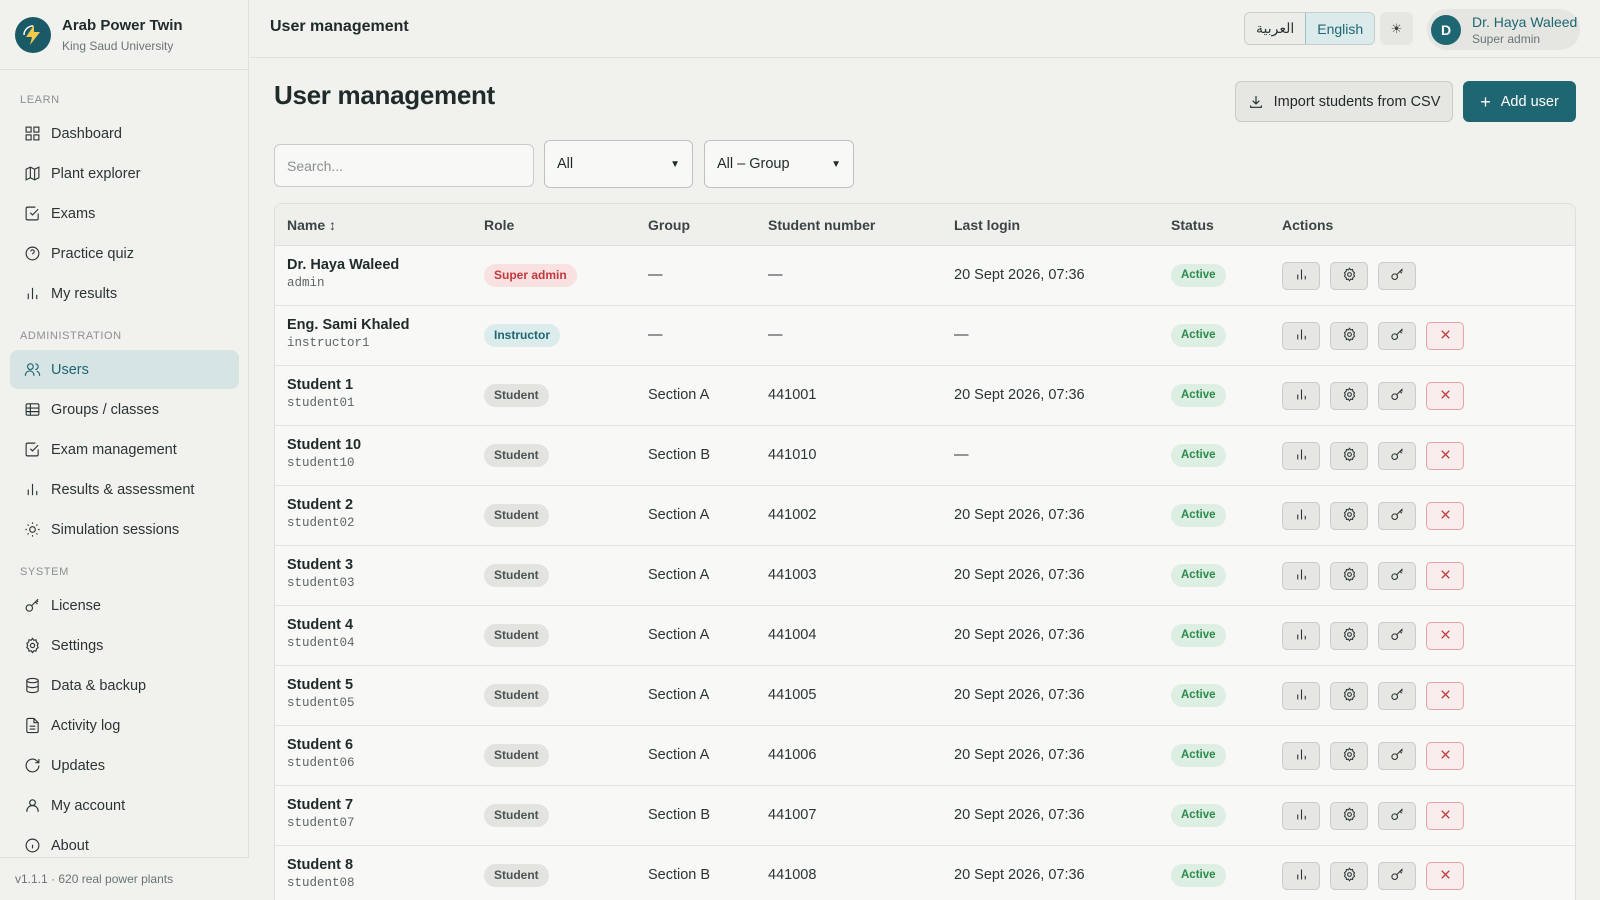 The image size is (1600, 900). Describe the element at coordinates (124, 173) in the screenshot. I see `sidebar-item-plant-explorer: Plant explorer` at that location.